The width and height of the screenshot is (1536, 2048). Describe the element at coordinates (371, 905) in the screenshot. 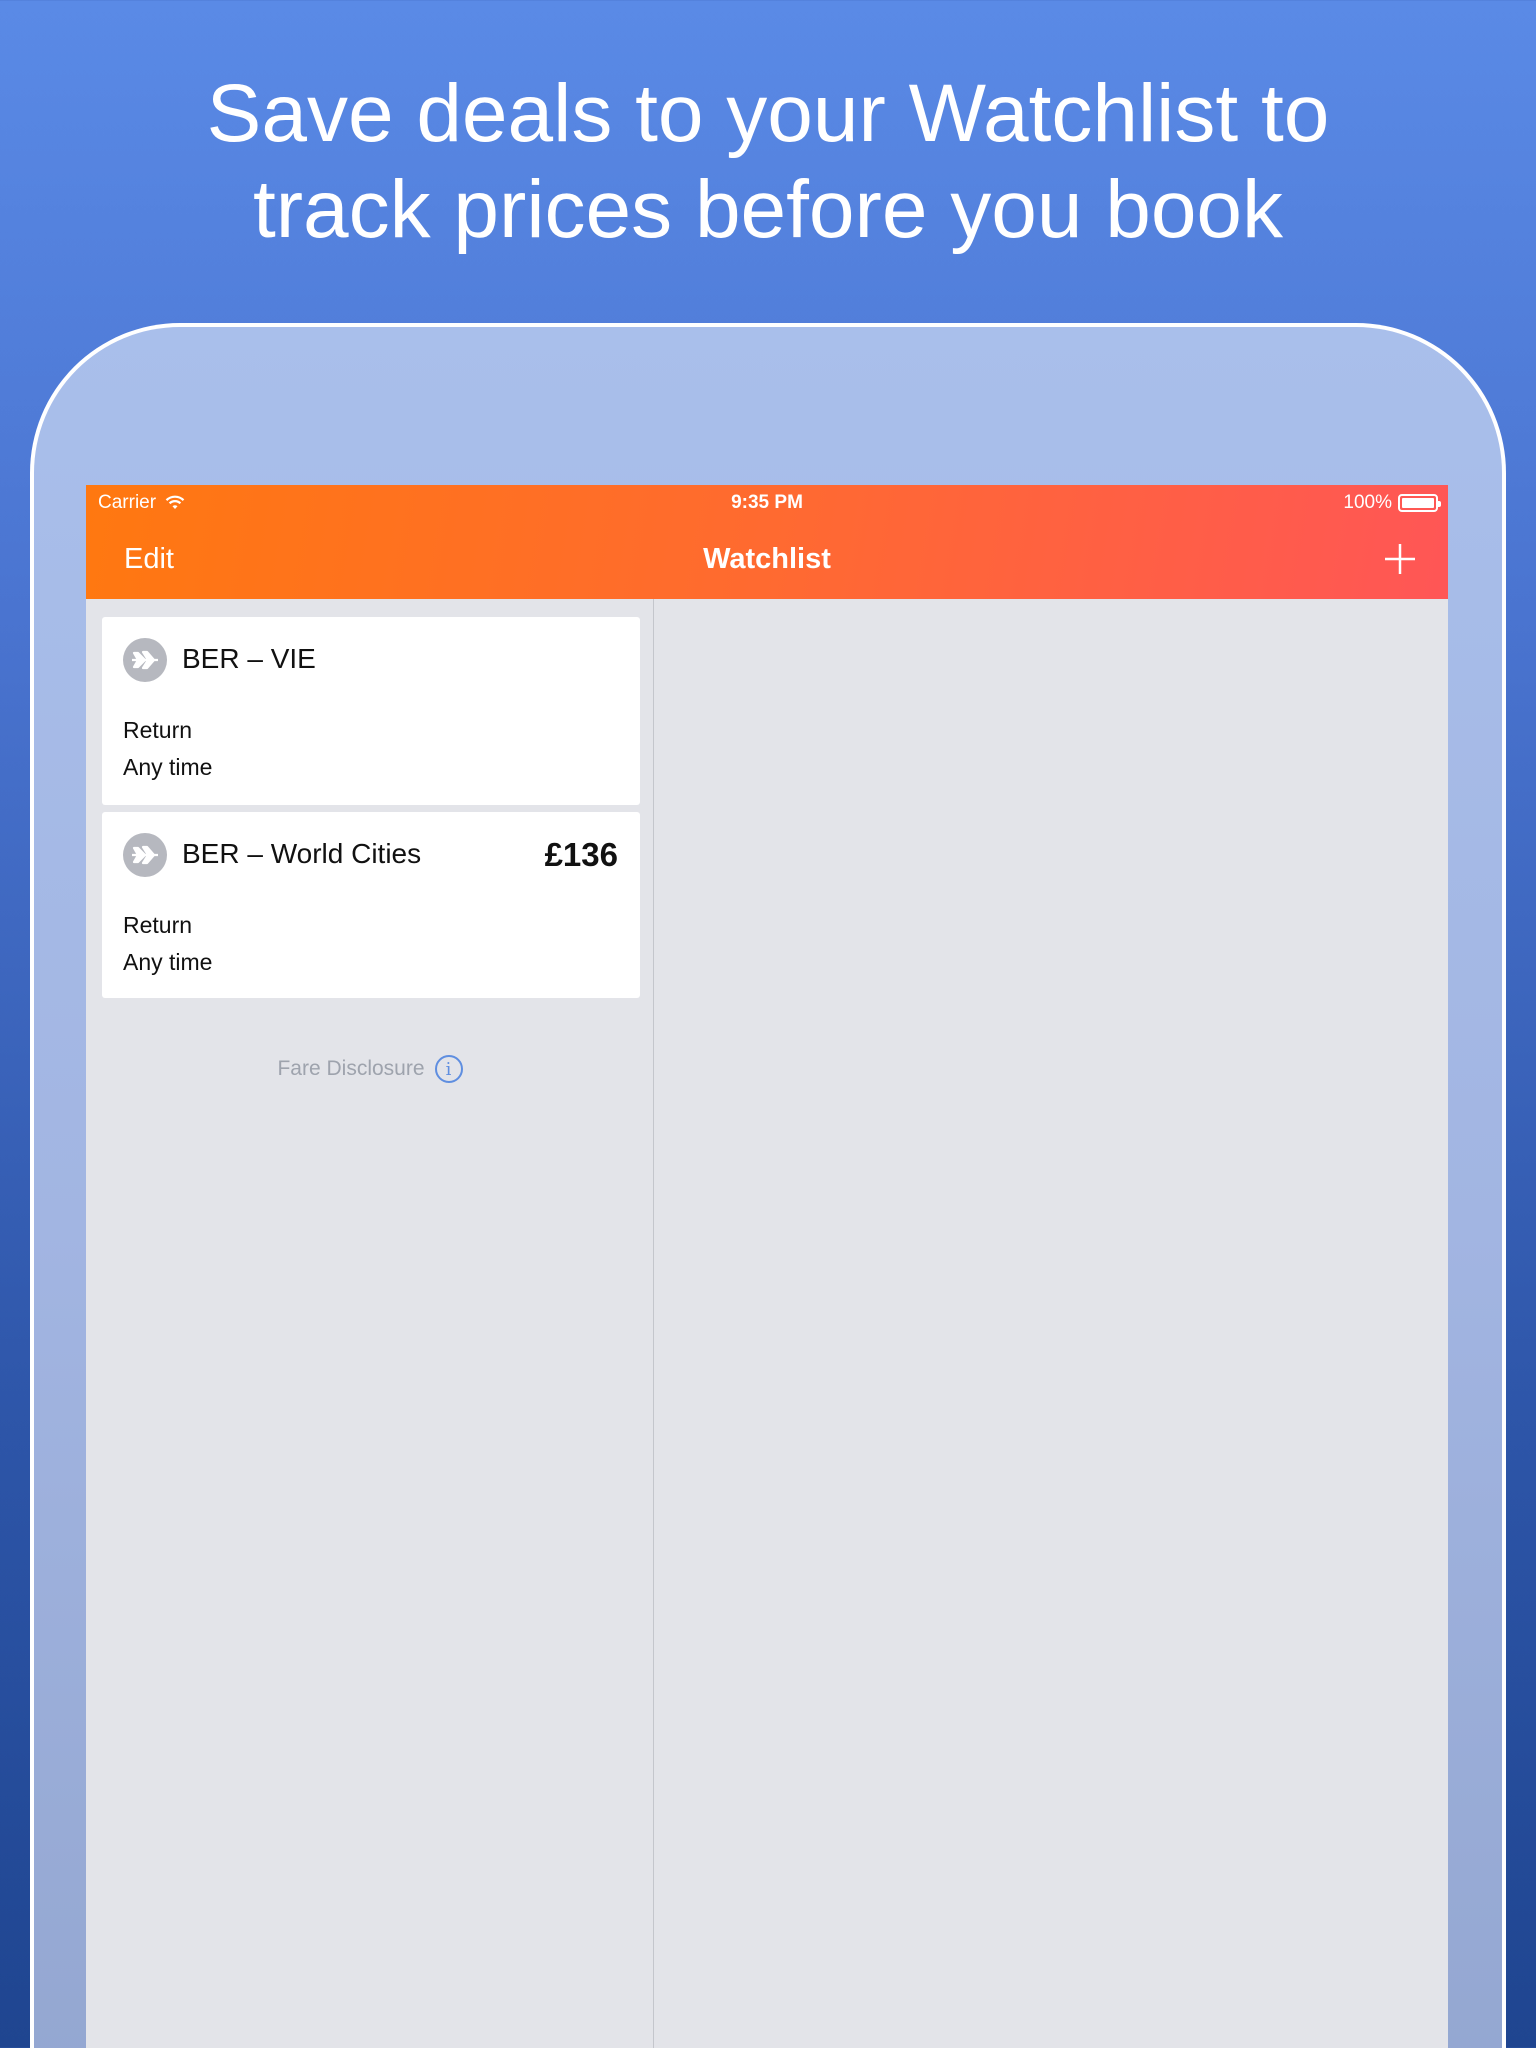

I see `watchlist-card-ber-world-cities: BER – World Cities £136 Return Any time` at that location.